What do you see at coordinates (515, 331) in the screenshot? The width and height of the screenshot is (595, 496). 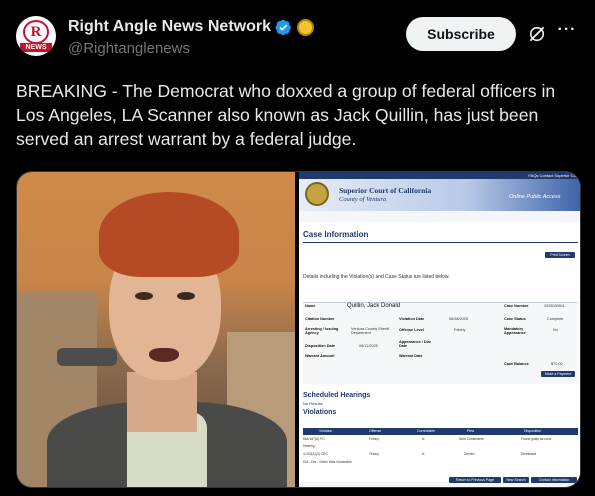 I see `field-label: Mandatory Appearance` at bounding box center [515, 331].